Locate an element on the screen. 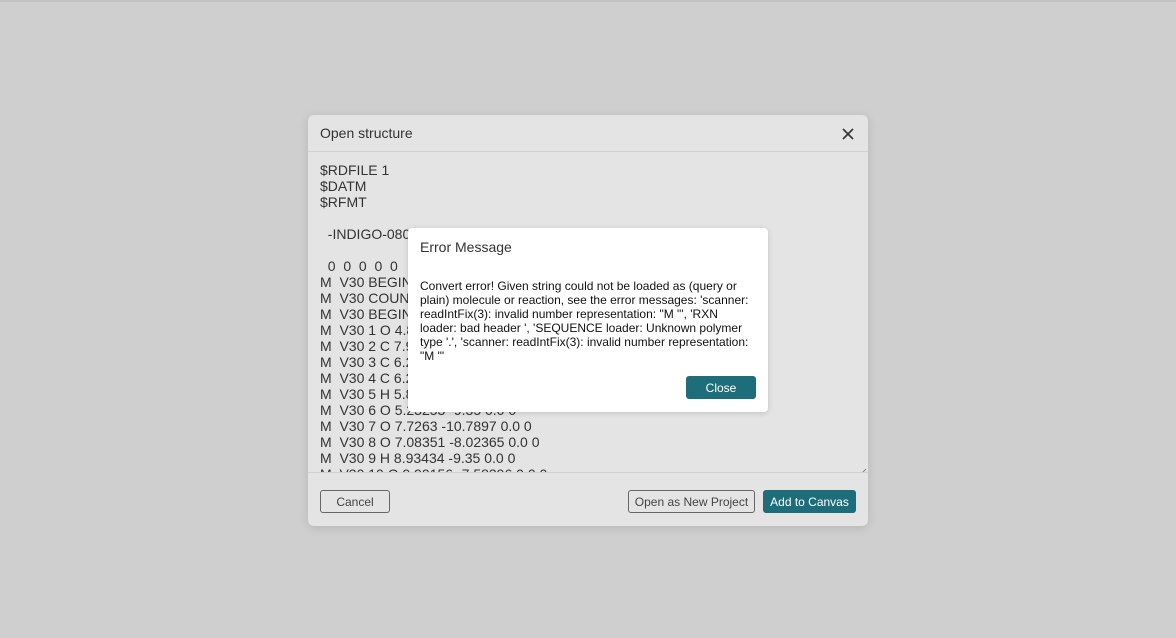  resize-handle-icon is located at coordinates (863, 467).